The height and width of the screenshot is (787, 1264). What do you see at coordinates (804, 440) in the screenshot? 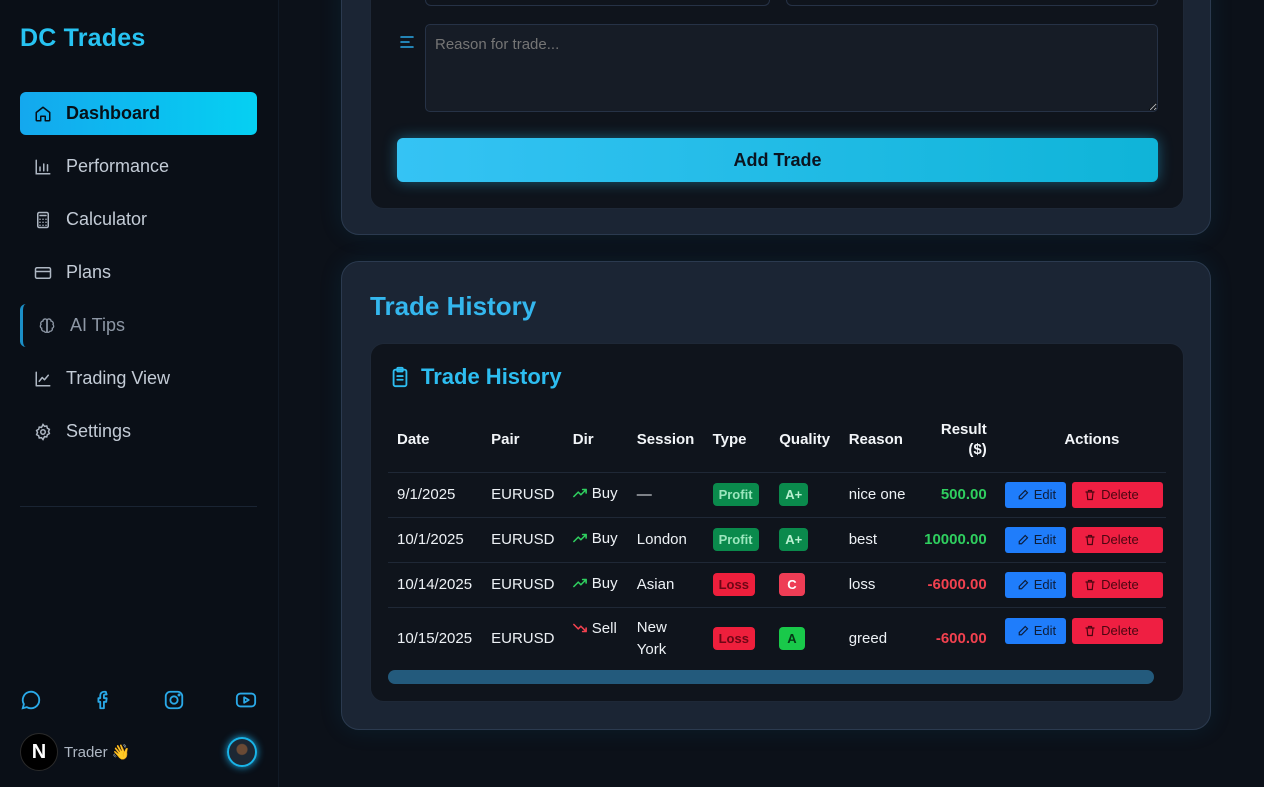
I see `col-quality: Quality` at bounding box center [804, 440].